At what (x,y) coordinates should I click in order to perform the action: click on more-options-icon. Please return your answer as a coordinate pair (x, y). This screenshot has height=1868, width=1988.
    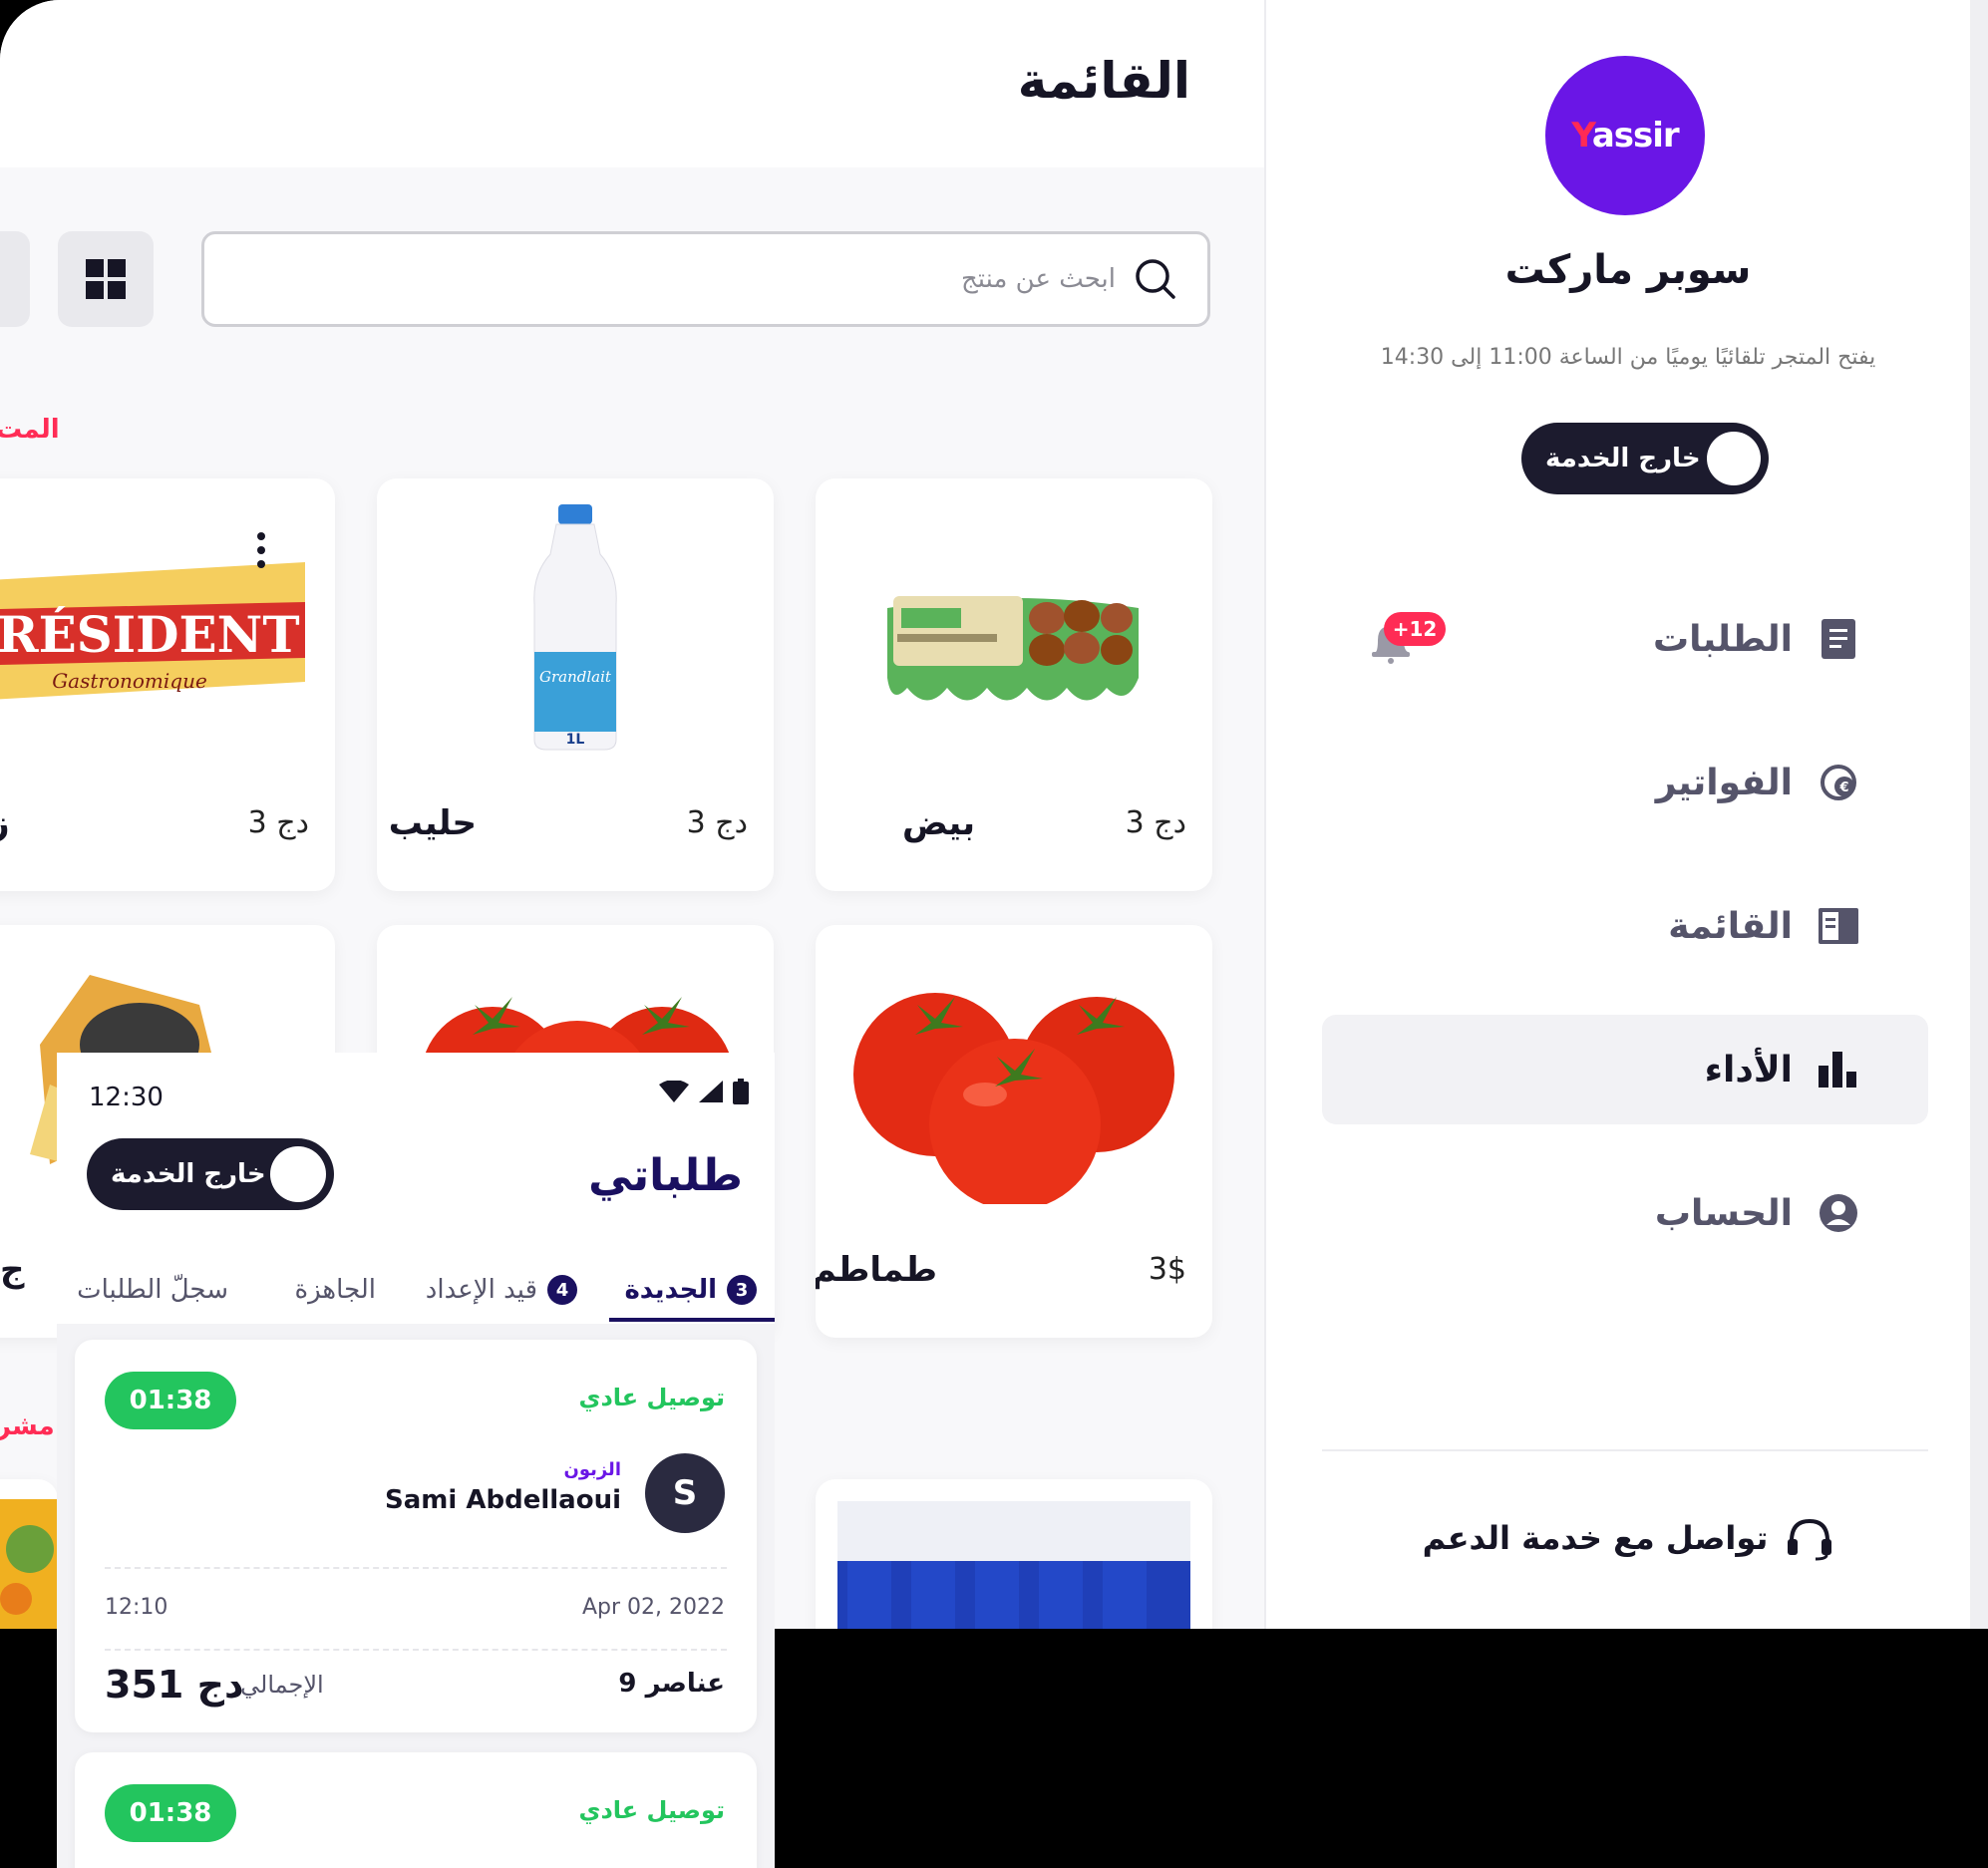
    Looking at the image, I should click on (261, 552).